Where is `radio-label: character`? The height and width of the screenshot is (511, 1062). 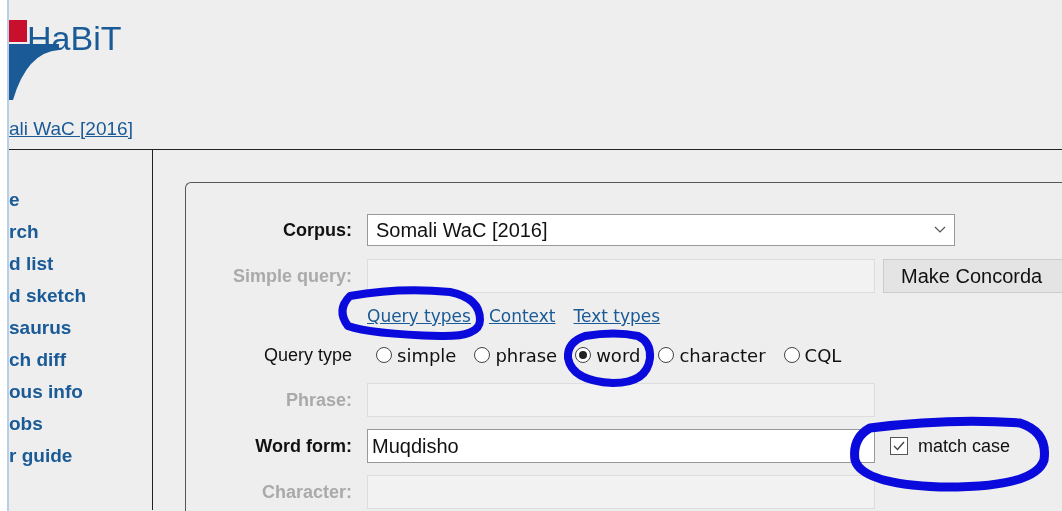
radio-label: character is located at coordinates (722, 355).